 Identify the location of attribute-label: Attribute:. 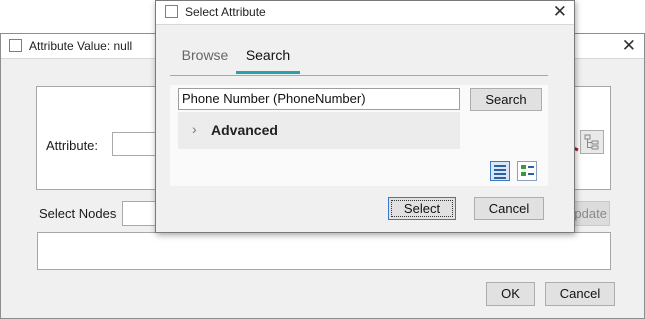
(72, 145).